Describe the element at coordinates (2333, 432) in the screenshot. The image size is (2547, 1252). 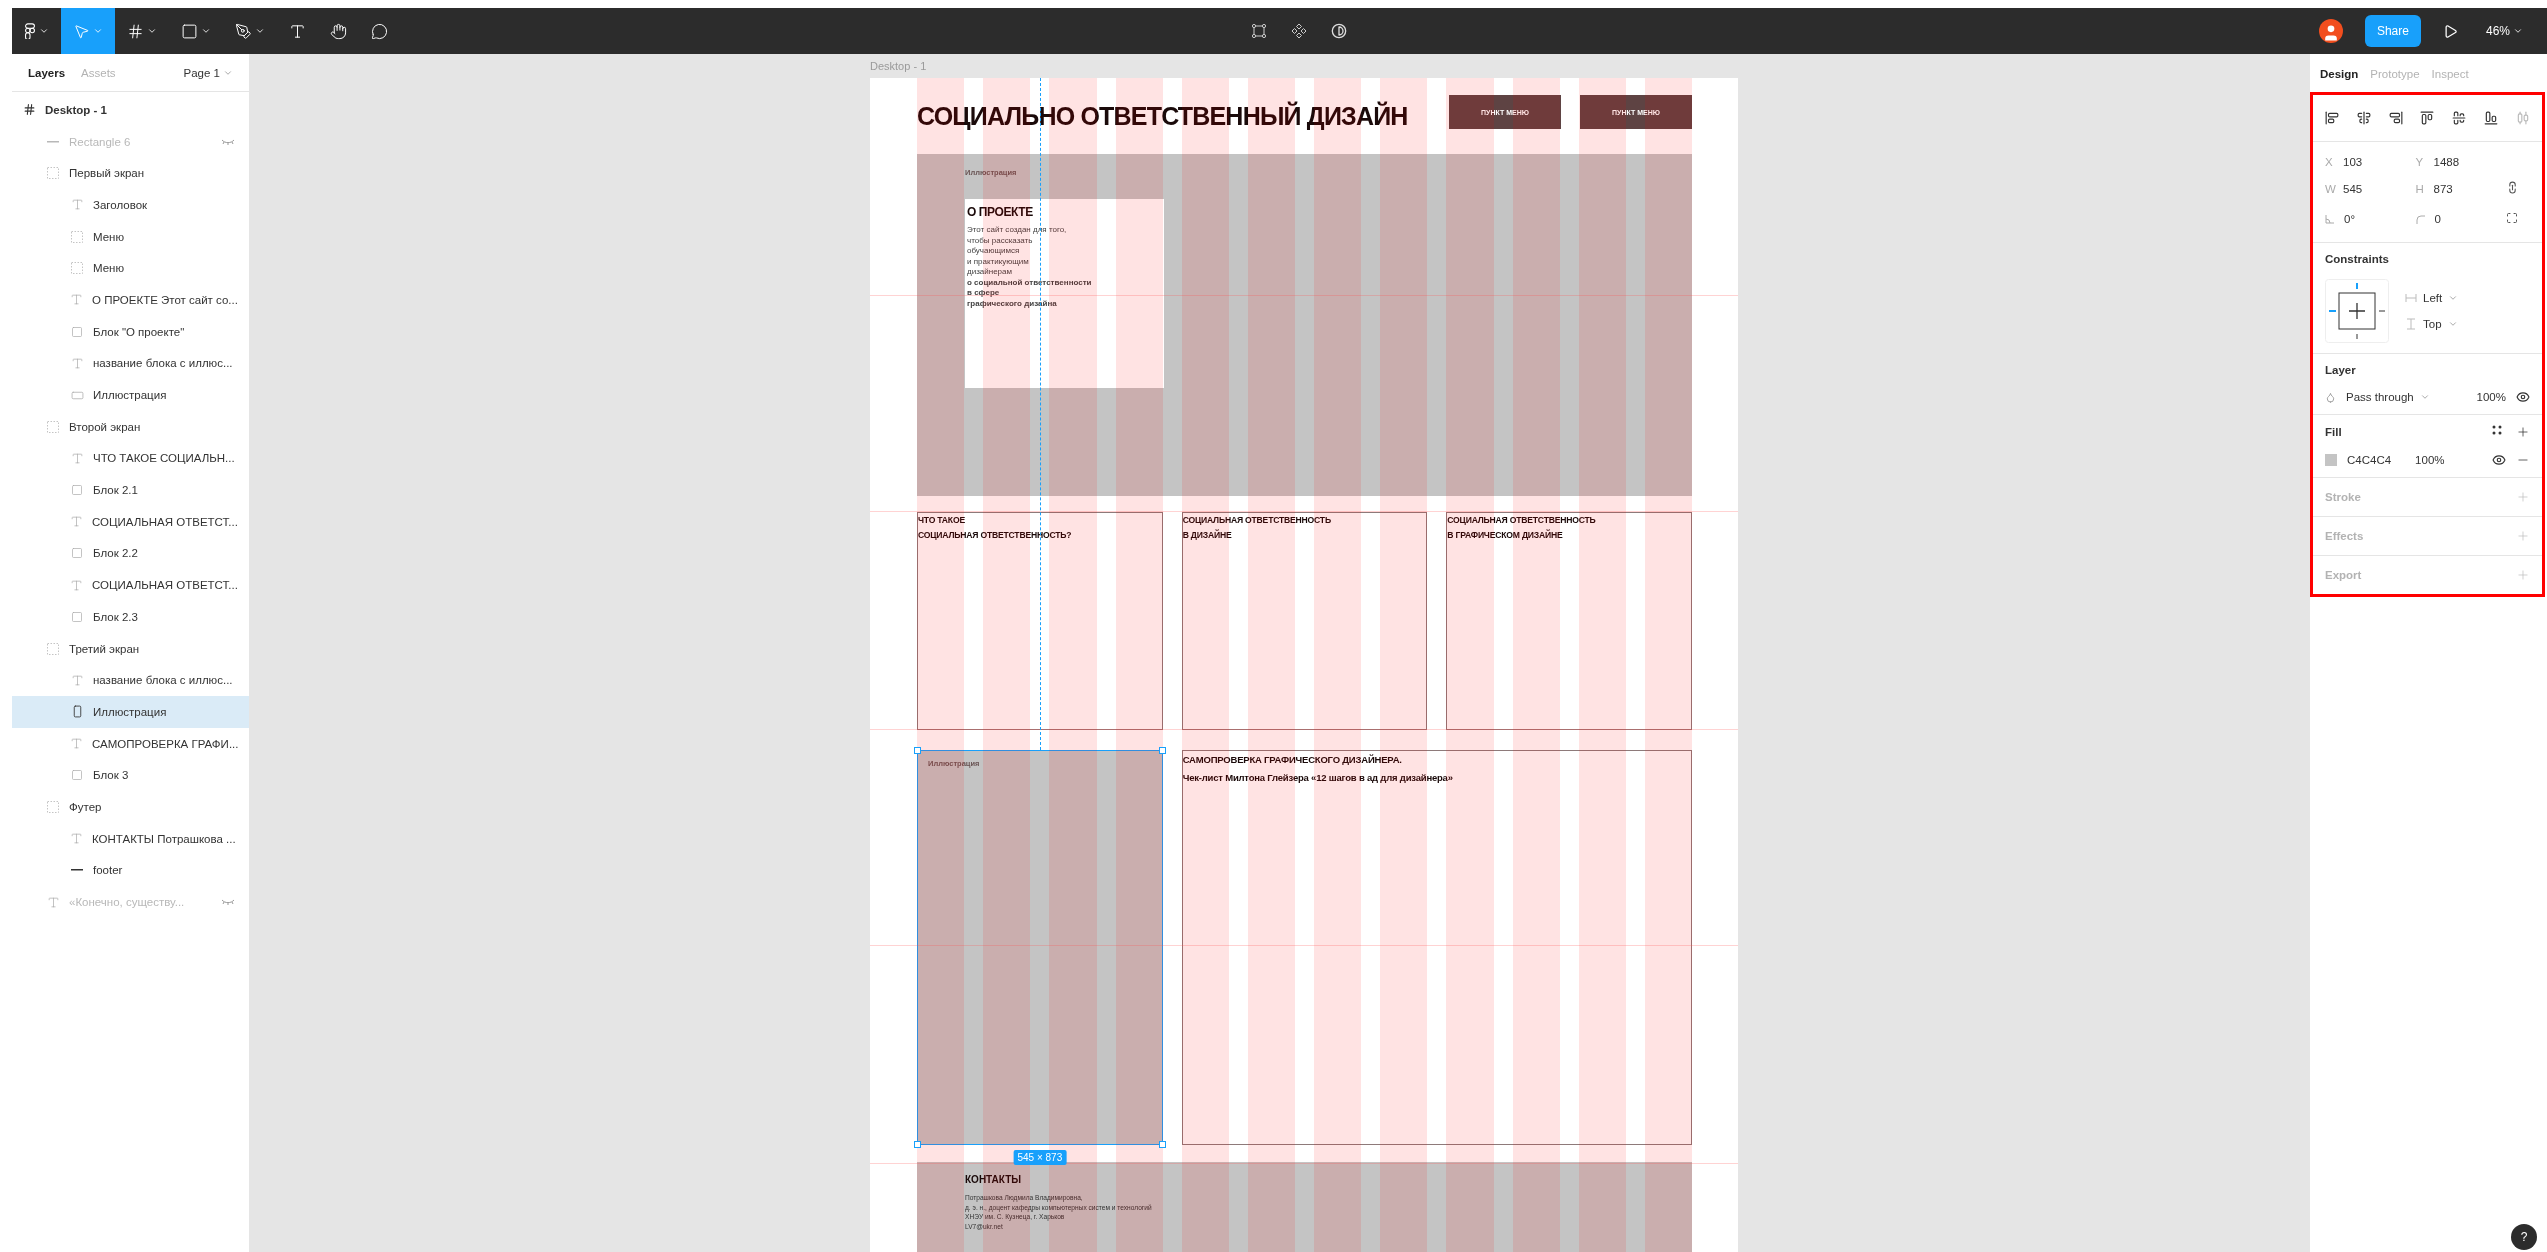
I see `section-title: Fill` at that location.